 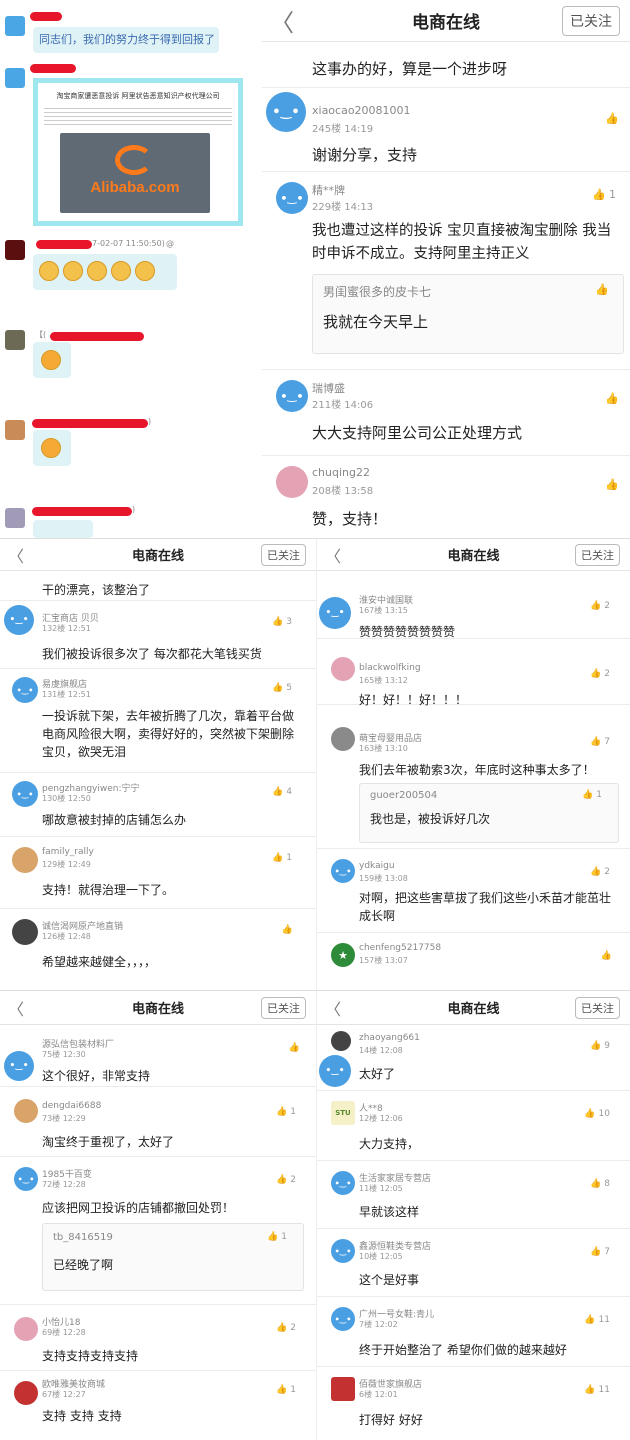 What do you see at coordinates (361, 110) in the screenshot?
I see `comment-username: xiaocao20081001` at bounding box center [361, 110].